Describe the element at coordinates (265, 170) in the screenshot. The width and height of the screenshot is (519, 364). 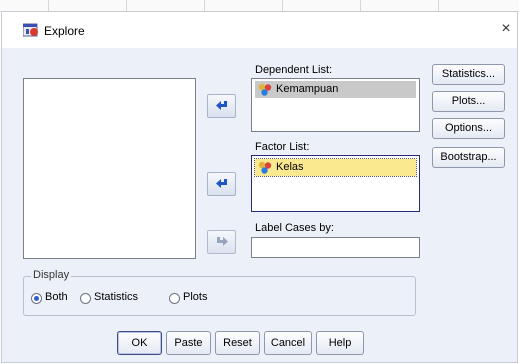
I see `nominal-variable-icon` at that location.